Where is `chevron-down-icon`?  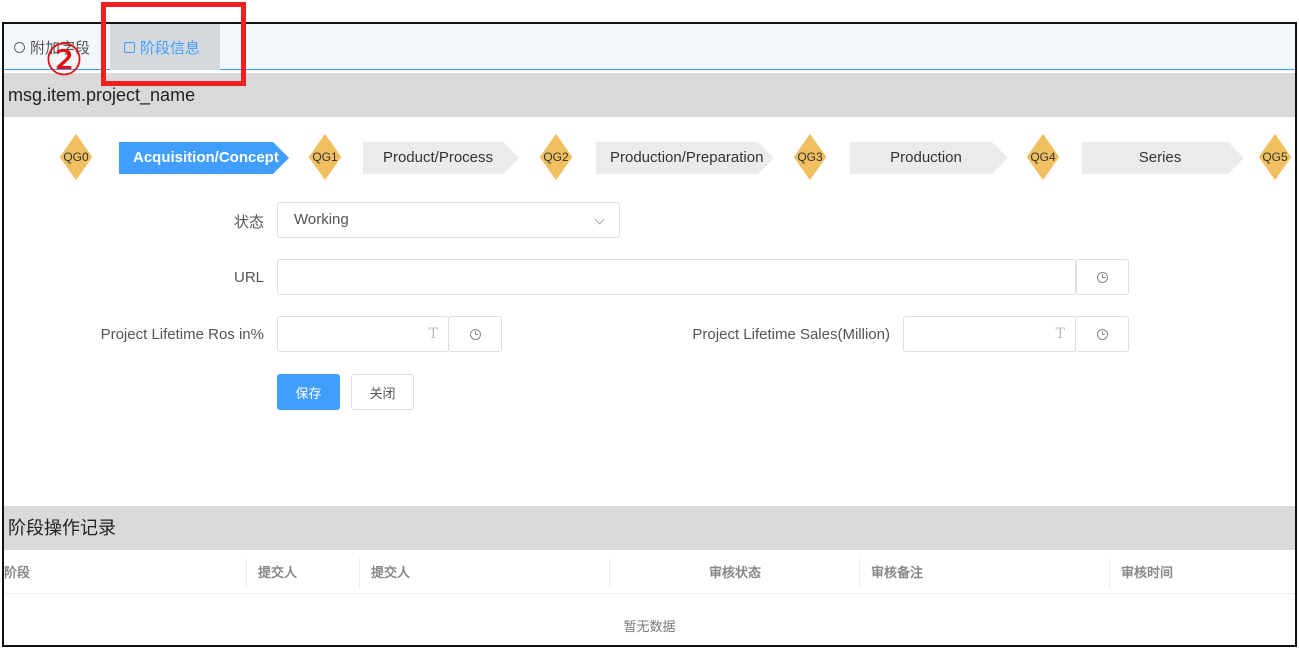 chevron-down-icon is located at coordinates (599, 219).